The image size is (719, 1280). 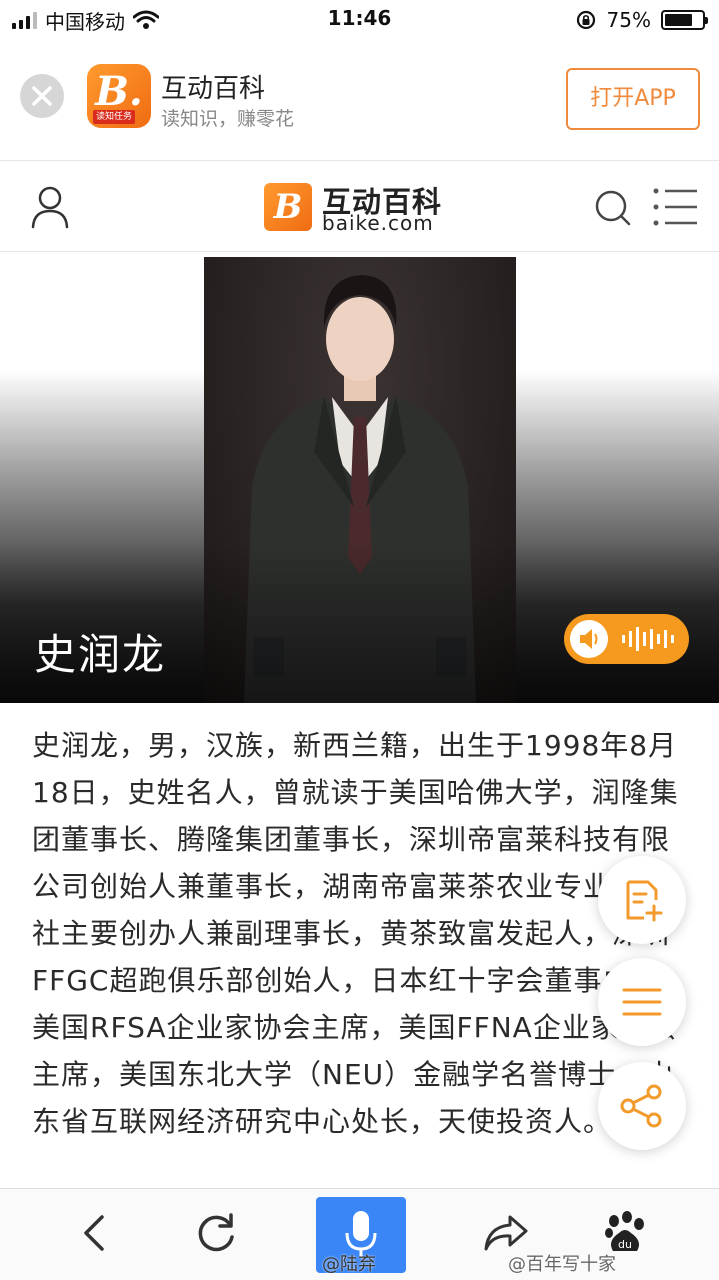 I want to click on close-icon, so click(x=42, y=96).